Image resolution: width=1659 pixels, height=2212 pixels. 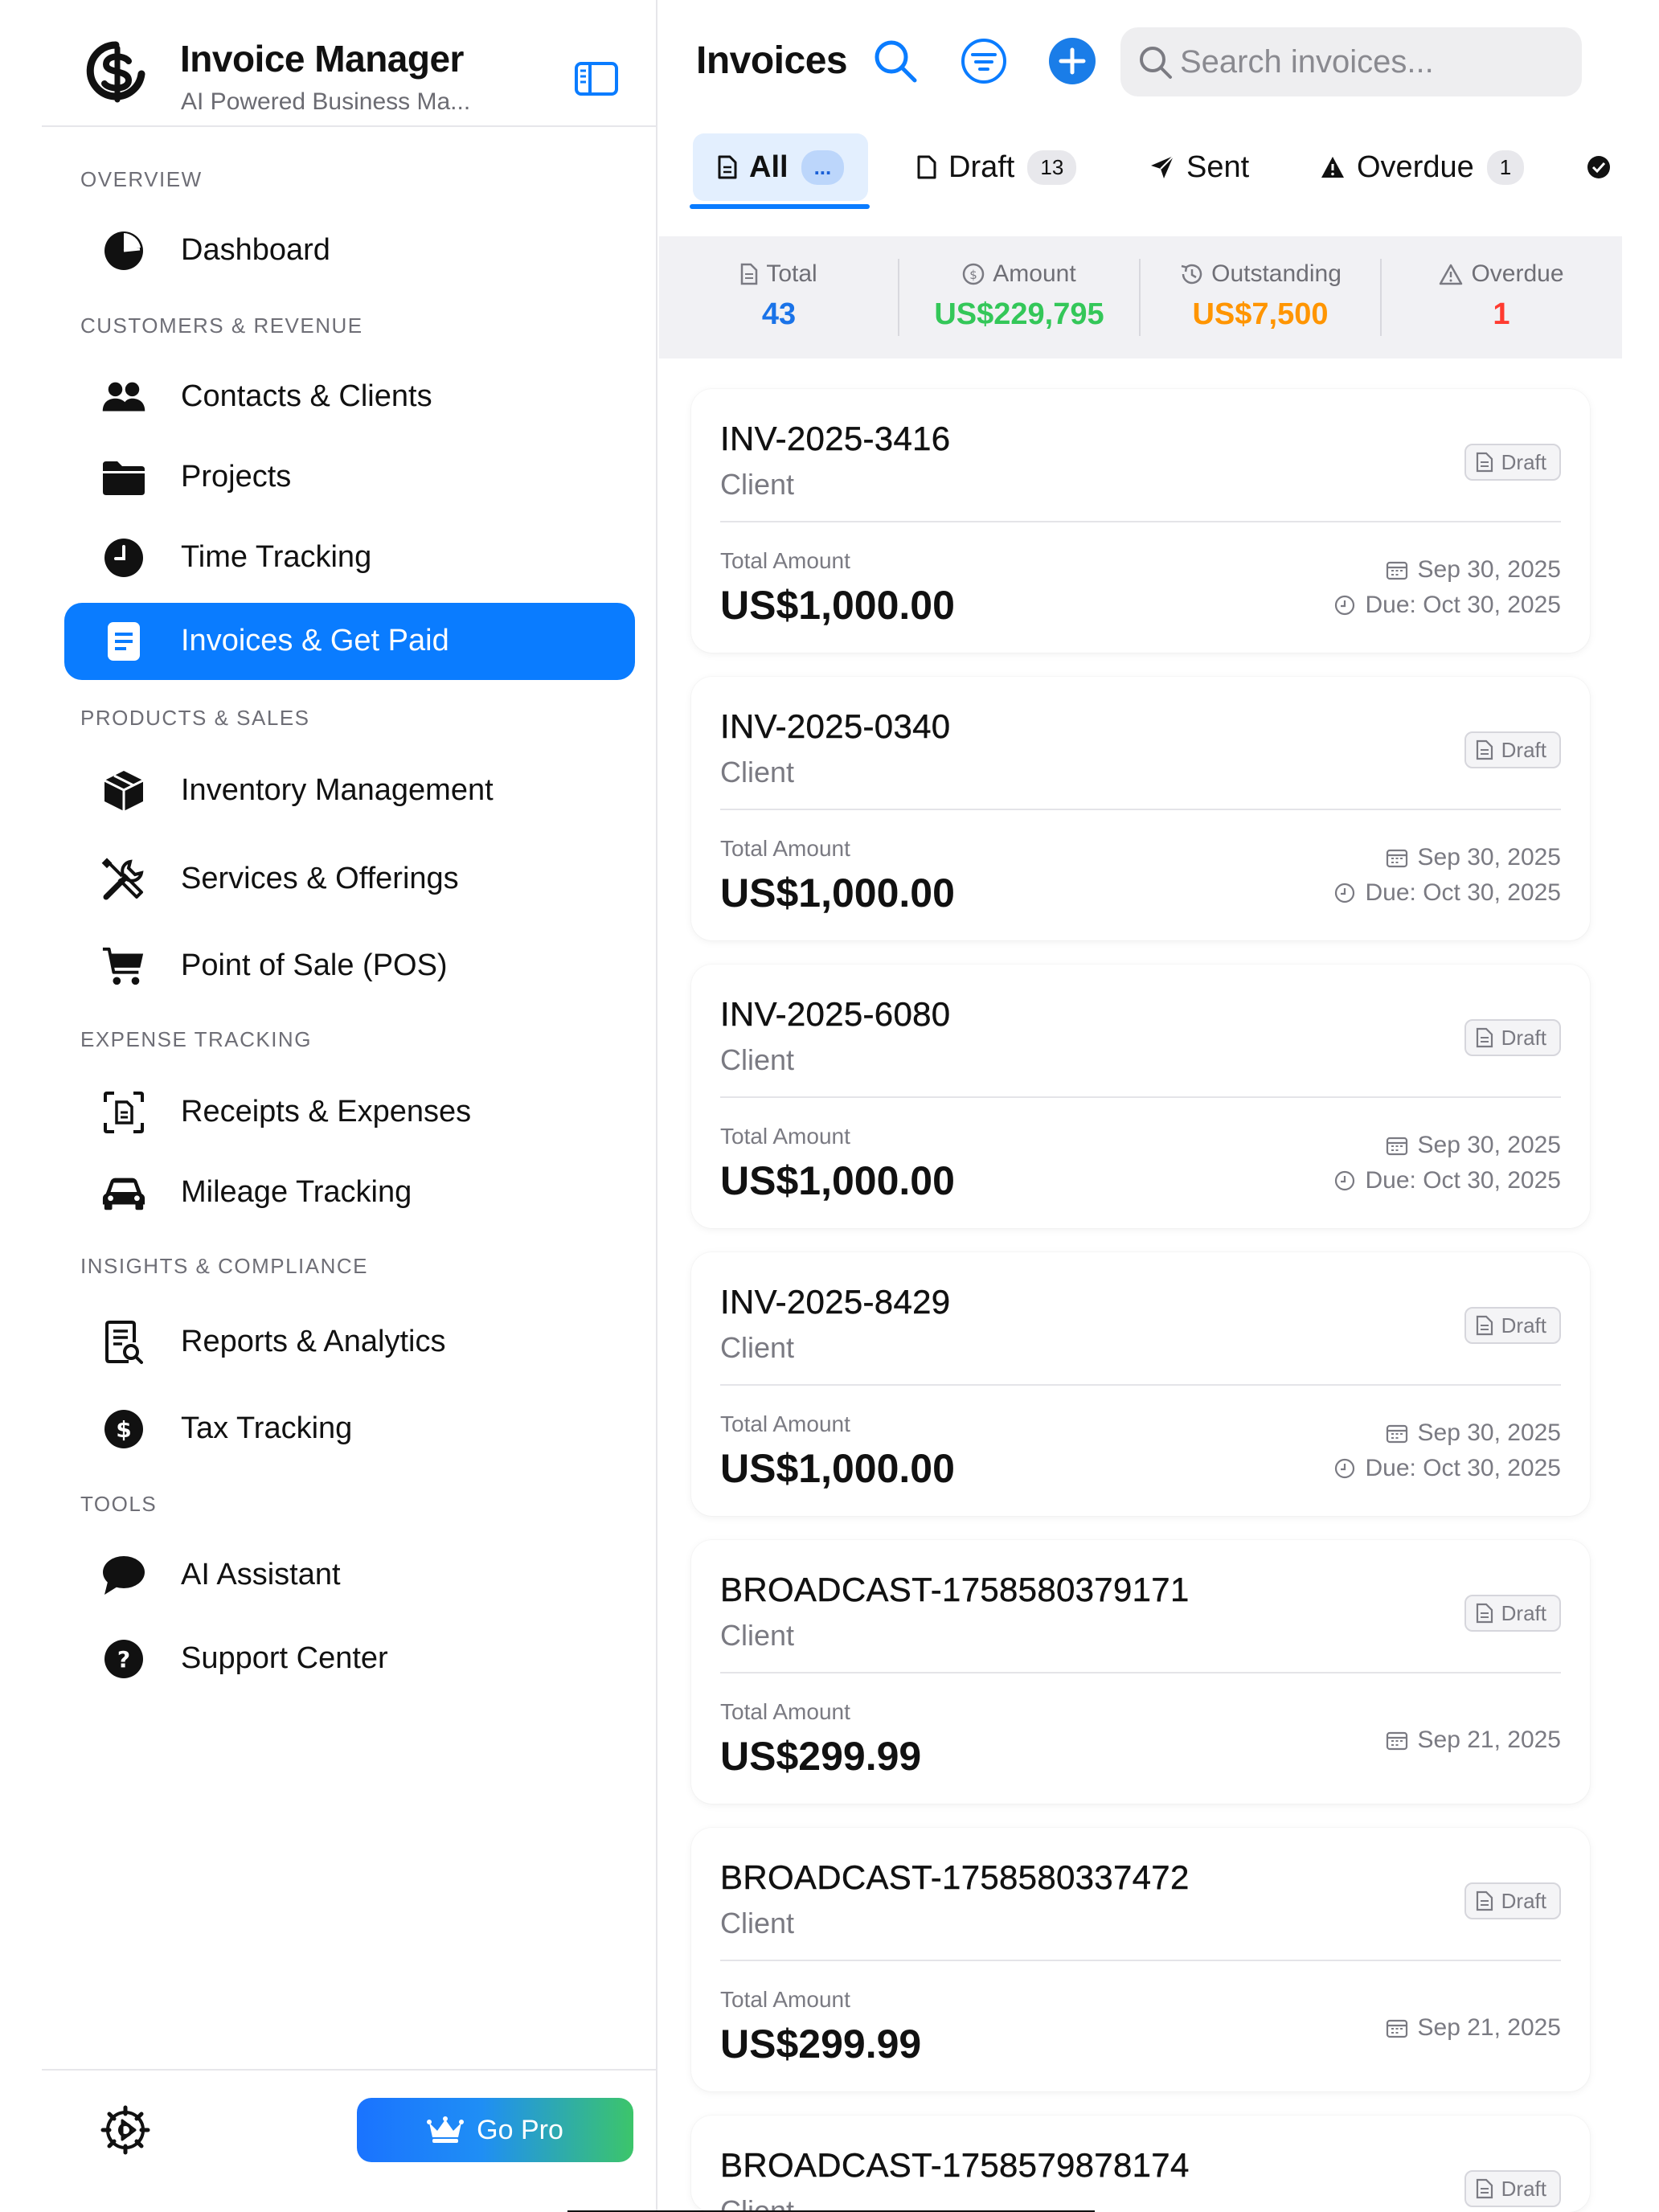 I want to click on chat-bubble-icon, so click(x=124, y=1575).